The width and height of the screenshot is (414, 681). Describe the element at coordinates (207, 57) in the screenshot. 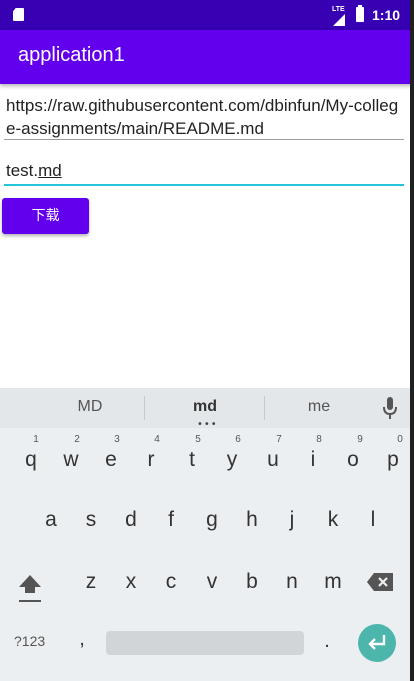

I see `app-bar: application1` at that location.